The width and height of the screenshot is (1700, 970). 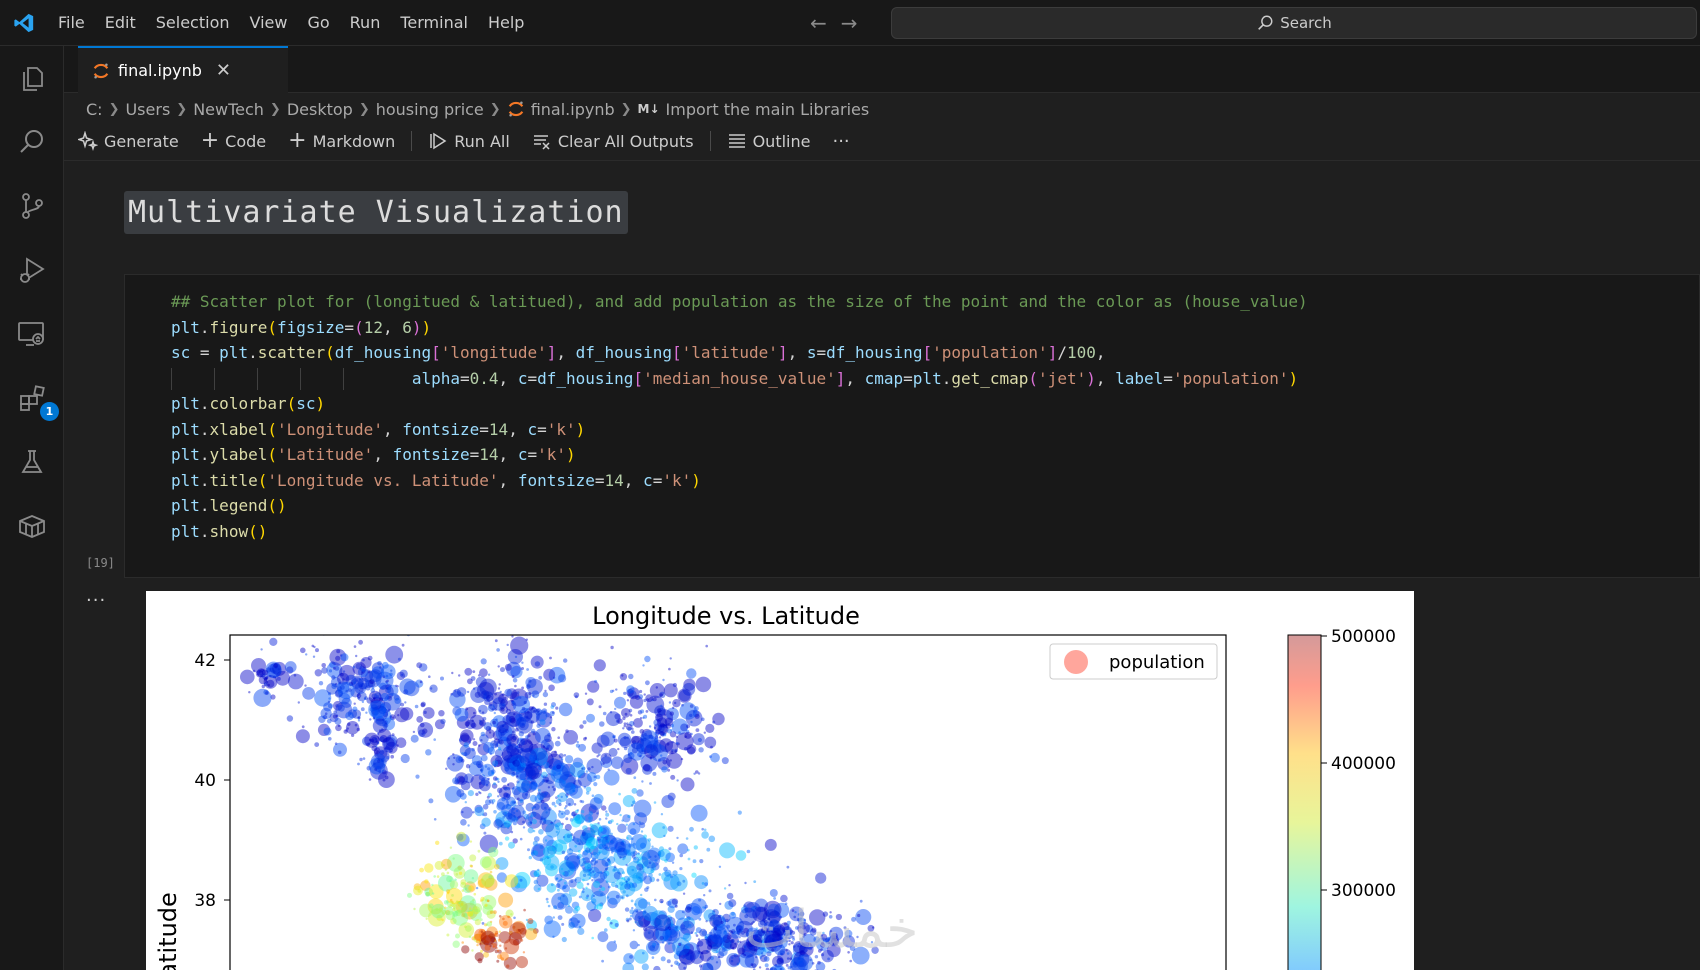 What do you see at coordinates (32, 462) in the screenshot?
I see `testing-icon` at bounding box center [32, 462].